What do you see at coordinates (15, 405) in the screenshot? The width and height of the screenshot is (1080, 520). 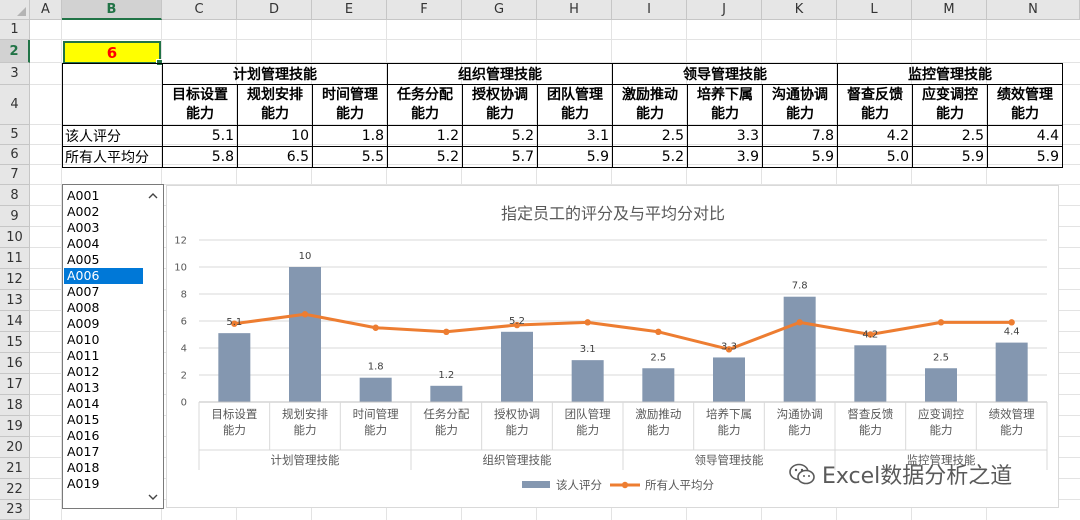 I see `row-header-18: 18` at bounding box center [15, 405].